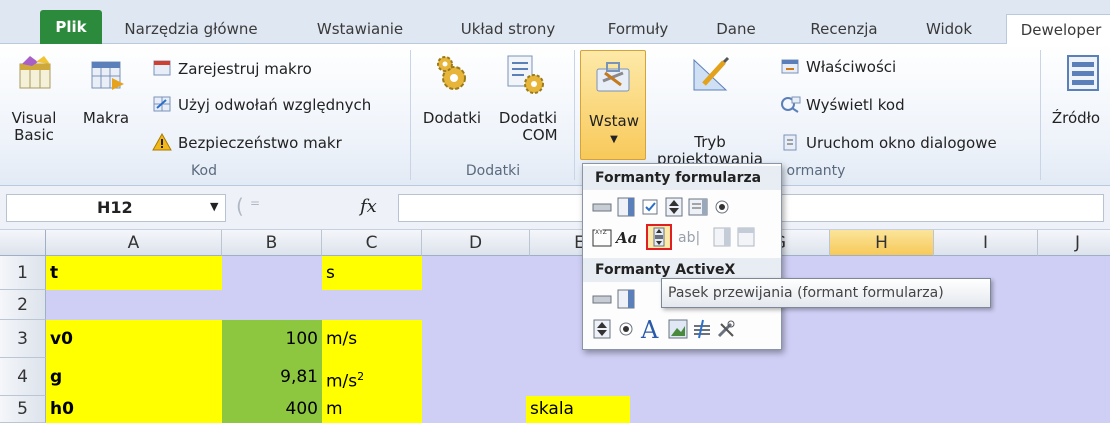  Describe the element at coordinates (710, 108) in the screenshot. I see `design-mode-button: Tryb projektowania` at that location.